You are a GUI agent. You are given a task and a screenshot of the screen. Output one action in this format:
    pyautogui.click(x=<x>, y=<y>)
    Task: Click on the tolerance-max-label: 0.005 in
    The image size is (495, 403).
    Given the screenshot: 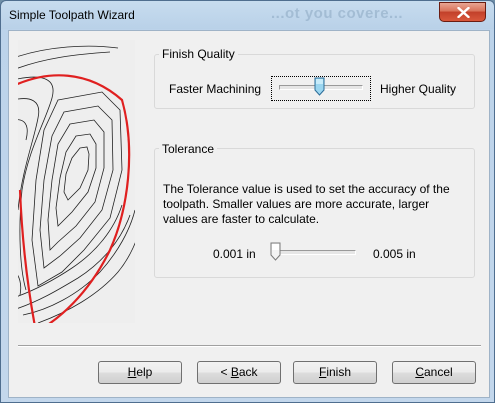 What is the action you would take?
    pyautogui.click(x=394, y=254)
    